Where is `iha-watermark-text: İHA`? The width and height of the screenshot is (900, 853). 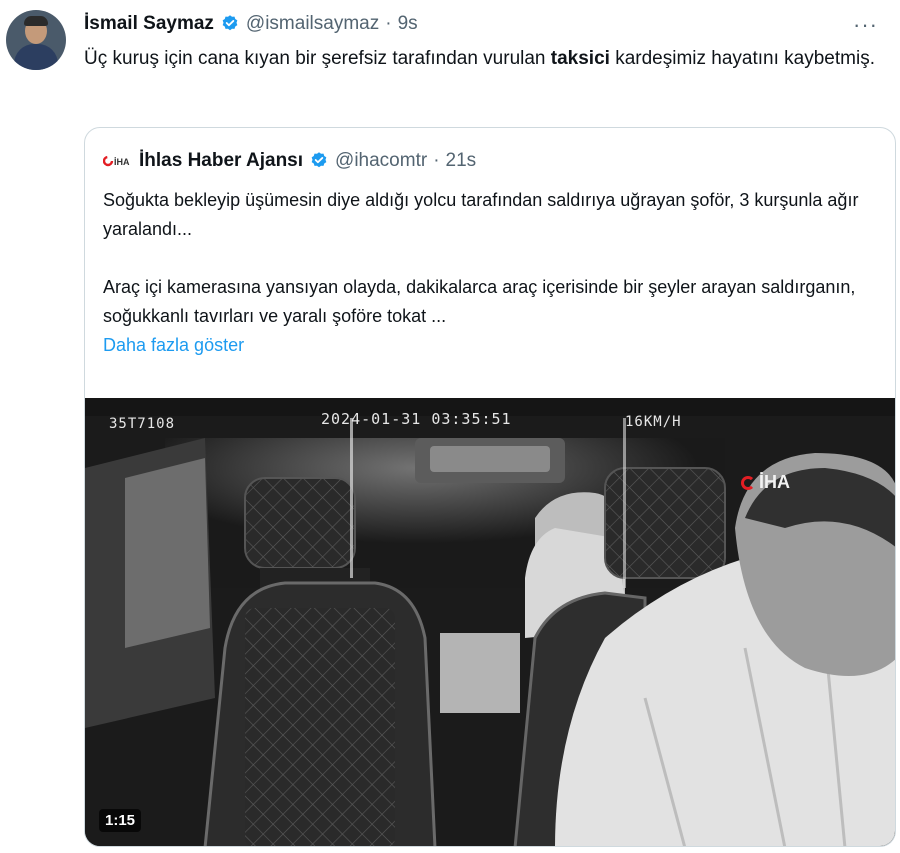 iha-watermark-text: İHA is located at coordinates (774, 482).